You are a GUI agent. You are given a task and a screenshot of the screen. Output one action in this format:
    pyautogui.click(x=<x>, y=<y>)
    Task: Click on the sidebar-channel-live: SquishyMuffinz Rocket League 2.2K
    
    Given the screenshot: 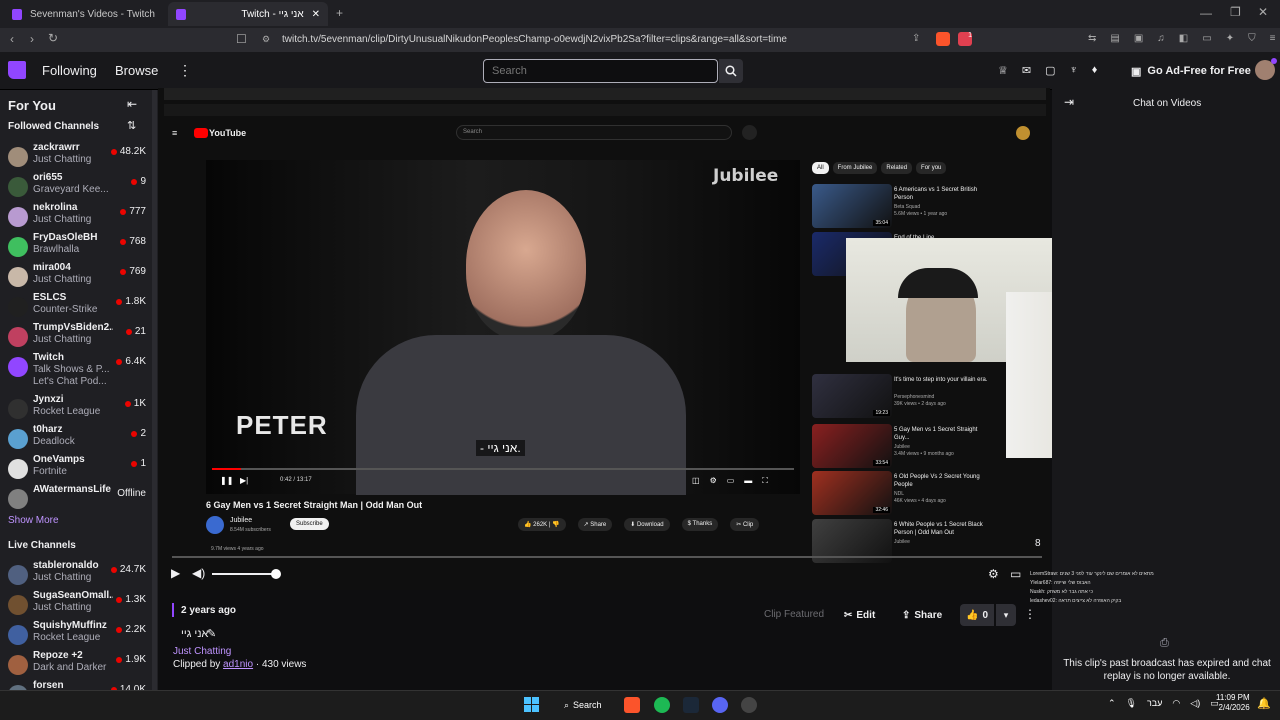 What is the action you would take?
    pyautogui.click(x=75, y=635)
    